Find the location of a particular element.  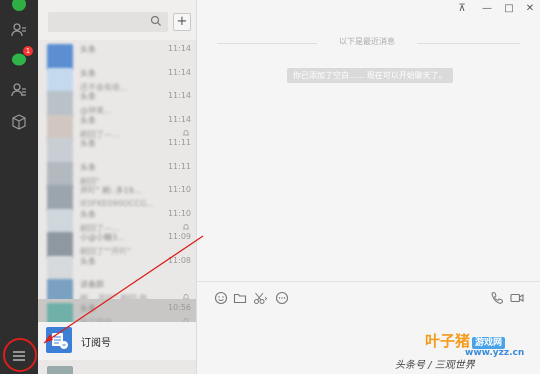

cube-icon is located at coordinates (19, 122).